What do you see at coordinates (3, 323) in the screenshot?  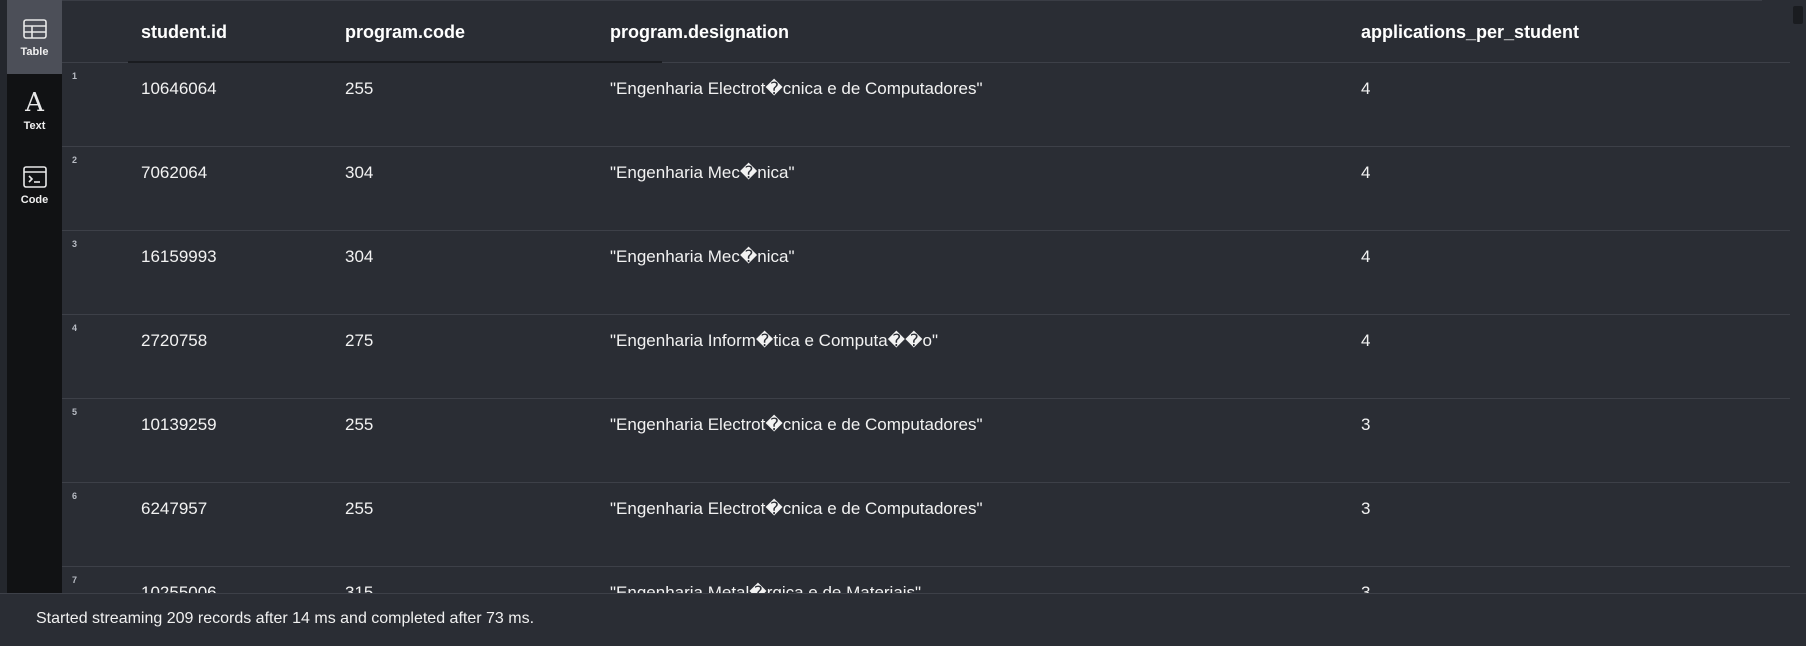 I see `left-edge` at bounding box center [3, 323].